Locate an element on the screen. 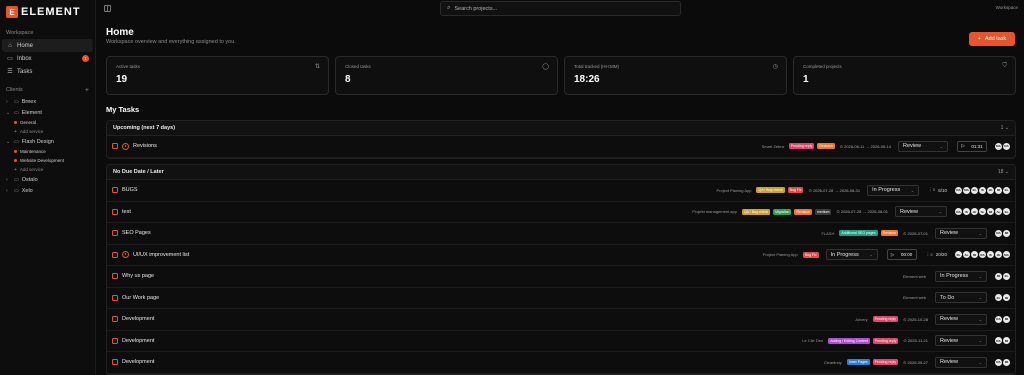 The width and height of the screenshot is (1024, 375). timer-button: ▷ 01:31 is located at coordinates (972, 146).